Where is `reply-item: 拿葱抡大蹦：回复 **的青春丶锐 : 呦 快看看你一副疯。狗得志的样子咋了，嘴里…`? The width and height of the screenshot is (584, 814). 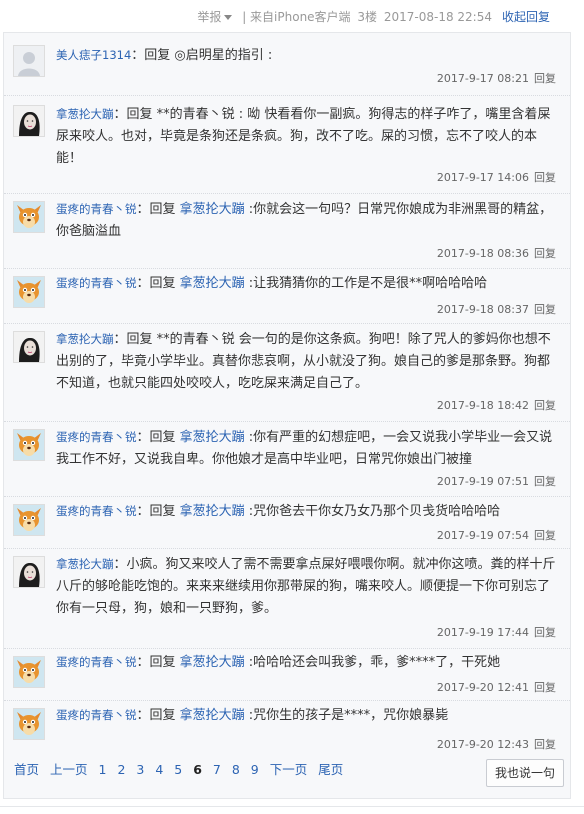 reply-item: 拿葱抡大蹦：回复 **的青春丶锐 : 呦 快看看你一副疯。狗得志的样子咋了，嘴里… is located at coordinates (287, 144).